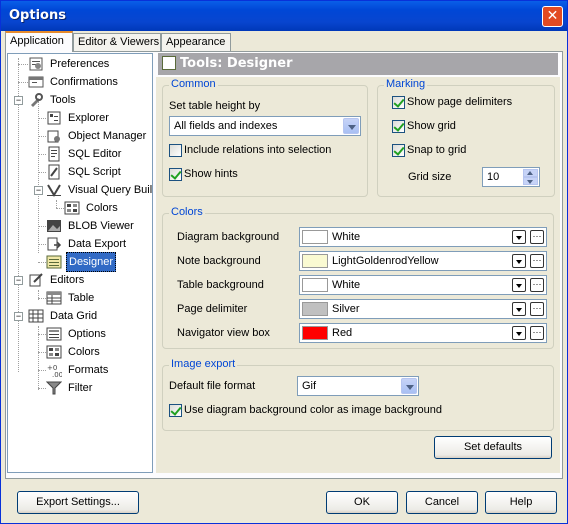 The width and height of the screenshot is (568, 524). I want to click on tree-item-preferences: Preferences, so click(69, 64).